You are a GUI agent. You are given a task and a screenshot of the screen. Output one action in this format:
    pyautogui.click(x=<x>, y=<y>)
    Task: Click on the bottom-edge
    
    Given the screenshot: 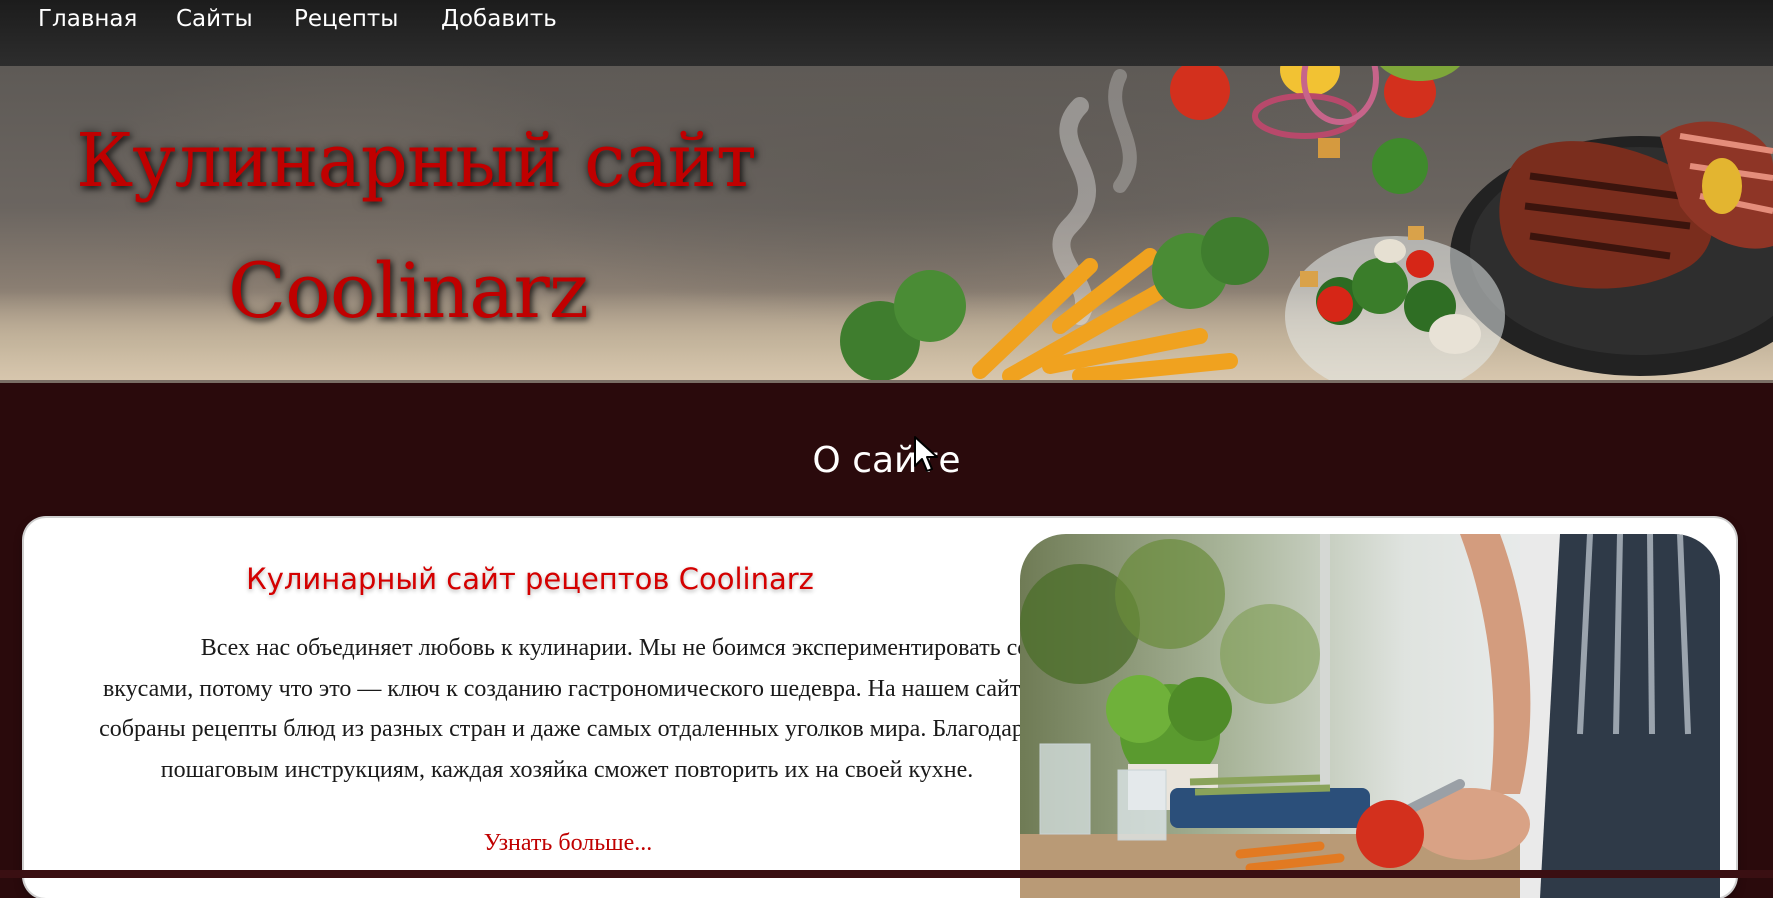 What is the action you would take?
    pyautogui.click(x=886, y=874)
    